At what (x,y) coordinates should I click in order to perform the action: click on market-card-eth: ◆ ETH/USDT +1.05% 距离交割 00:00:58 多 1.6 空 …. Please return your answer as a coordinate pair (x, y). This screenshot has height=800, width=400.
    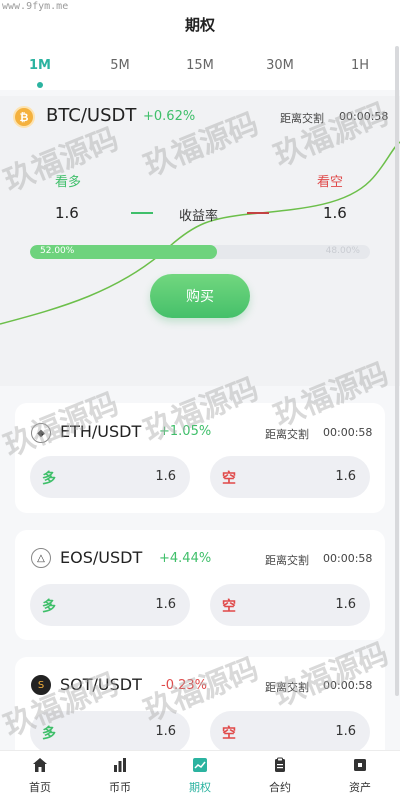
    Looking at the image, I should click on (200, 458).